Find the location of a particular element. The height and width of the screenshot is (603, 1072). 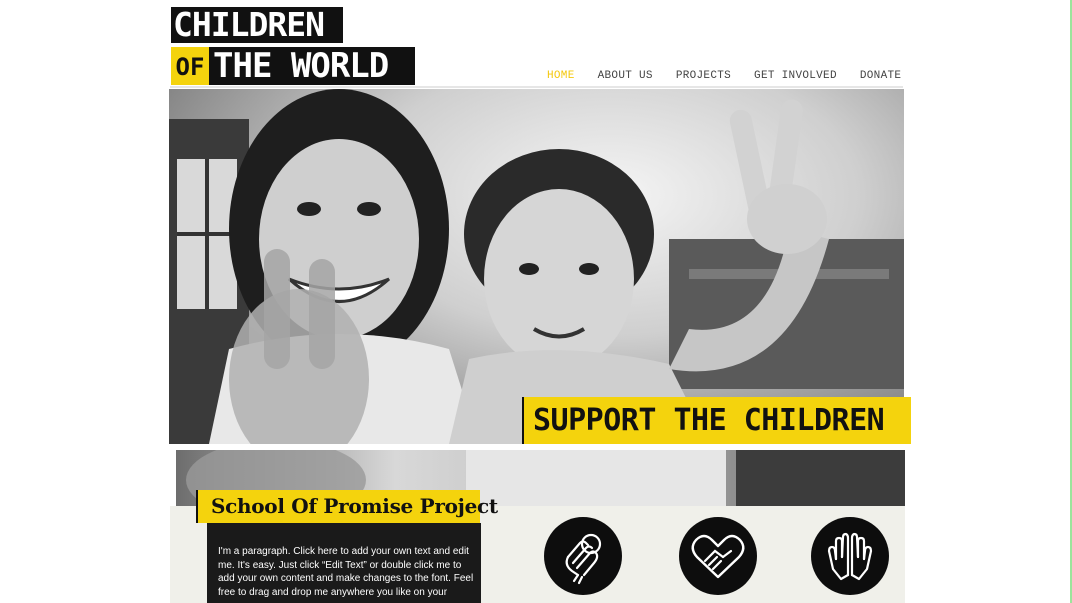

hero-banner: SUPPORT THE CHILDREN is located at coordinates (716, 420).